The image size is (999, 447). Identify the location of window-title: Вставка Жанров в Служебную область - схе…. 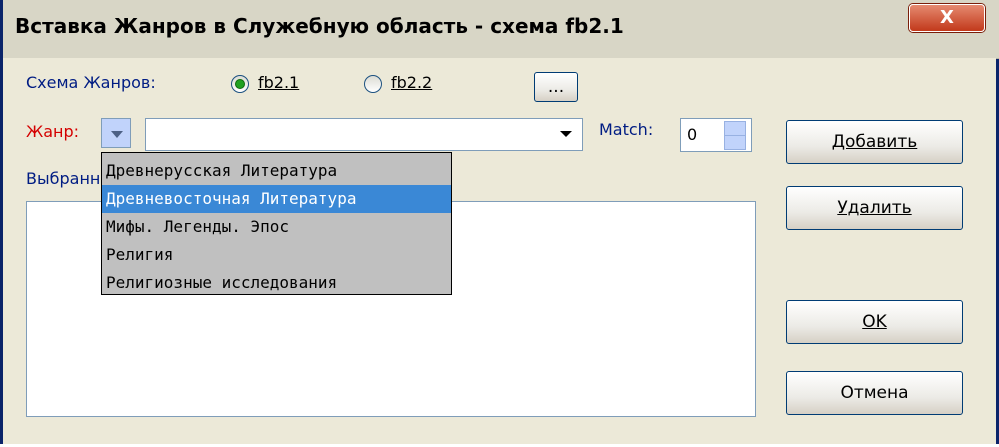
(319, 26).